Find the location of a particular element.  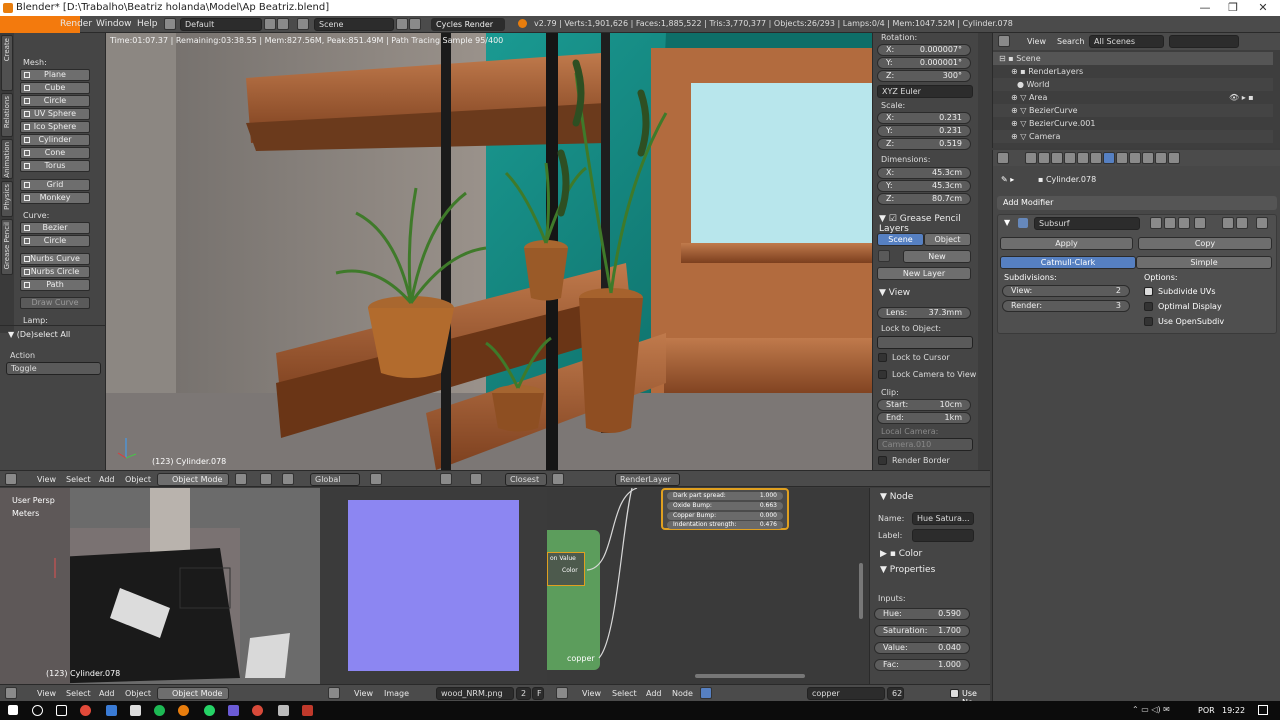

saturation-field: Saturation: 1.700 is located at coordinates (922, 631).